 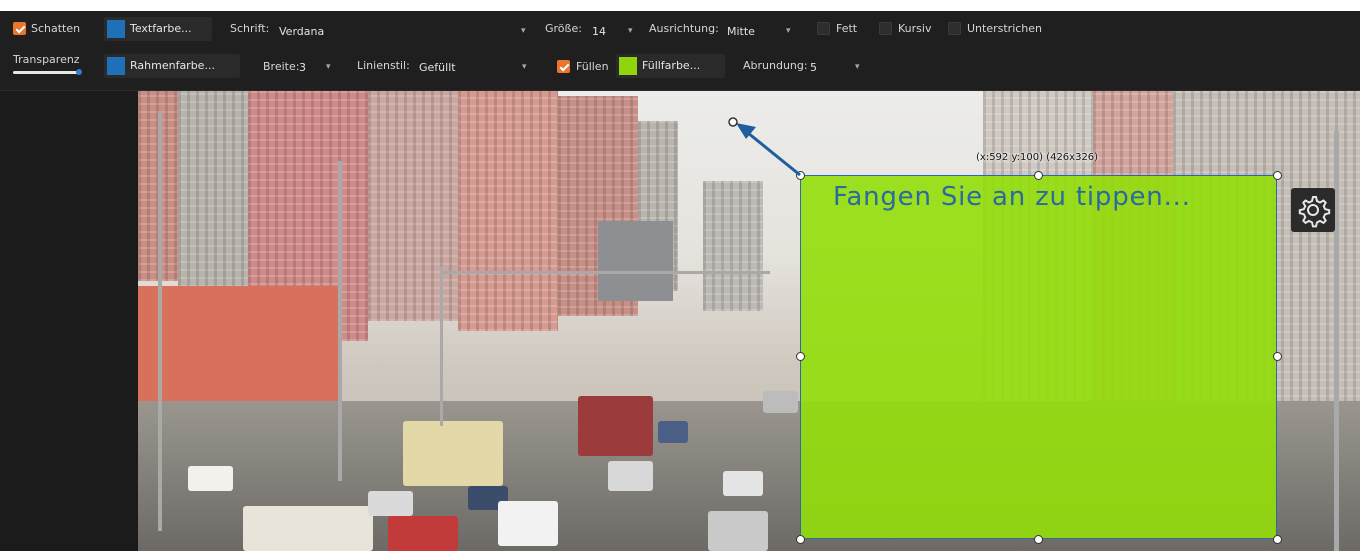 I want to click on width-label: Breite:, so click(x=281, y=66).